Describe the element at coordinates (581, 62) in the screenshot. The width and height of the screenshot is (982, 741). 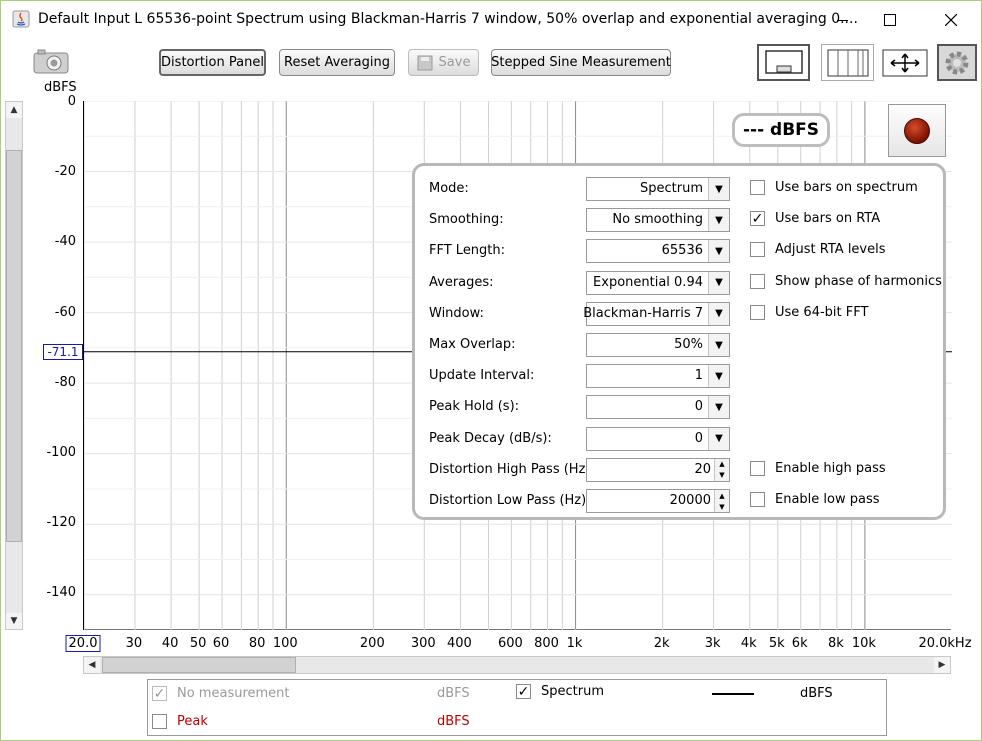
I see `stepped-sine-button: Stepped Sine Measurement` at that location.